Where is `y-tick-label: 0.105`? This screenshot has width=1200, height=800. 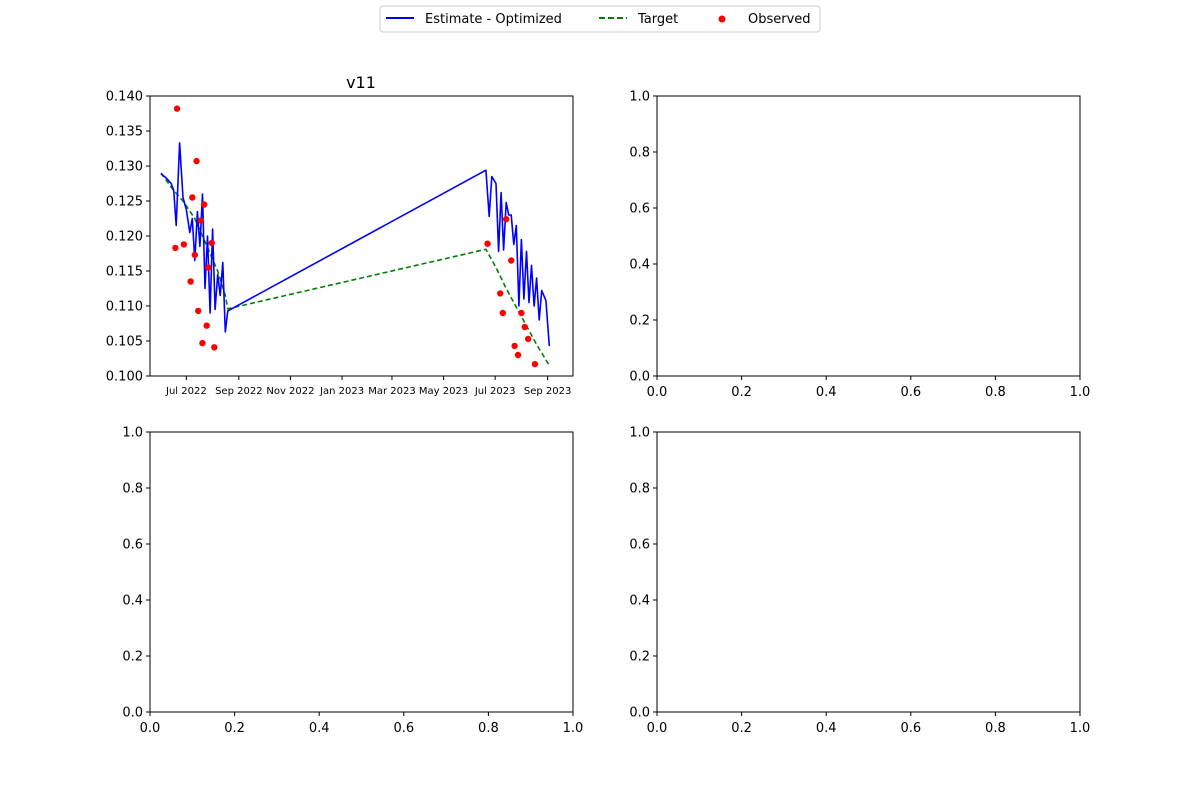
y-tick-label: 0.105 is located at coordinates (124, 342).